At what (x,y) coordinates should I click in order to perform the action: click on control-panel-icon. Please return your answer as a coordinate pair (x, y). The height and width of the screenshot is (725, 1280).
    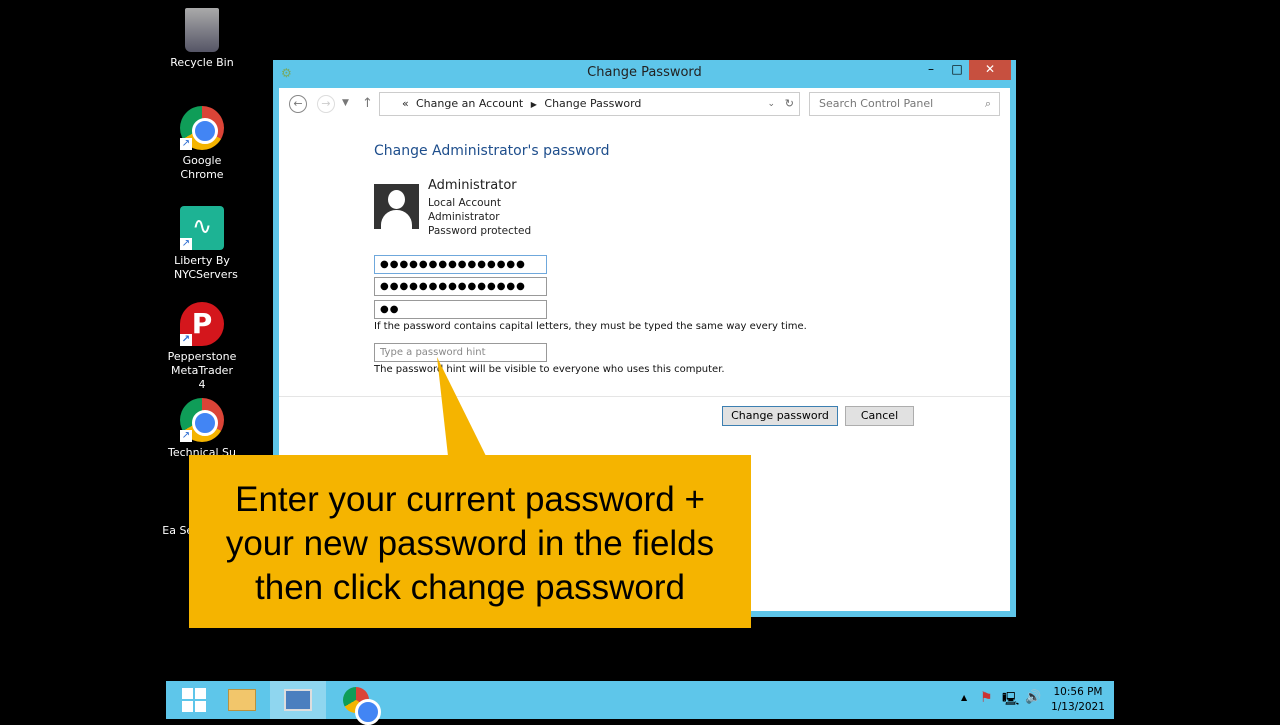
    Looking at the image, I should click on (298, 700).